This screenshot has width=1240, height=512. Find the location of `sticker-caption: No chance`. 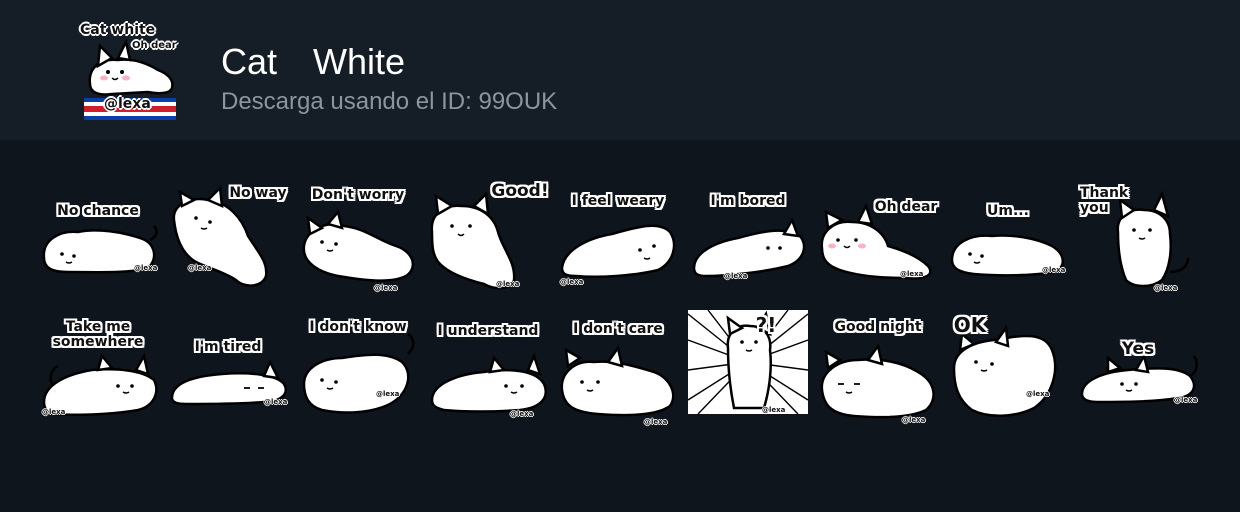

sticker-caption: No chance is located at coordinates (98, 211).